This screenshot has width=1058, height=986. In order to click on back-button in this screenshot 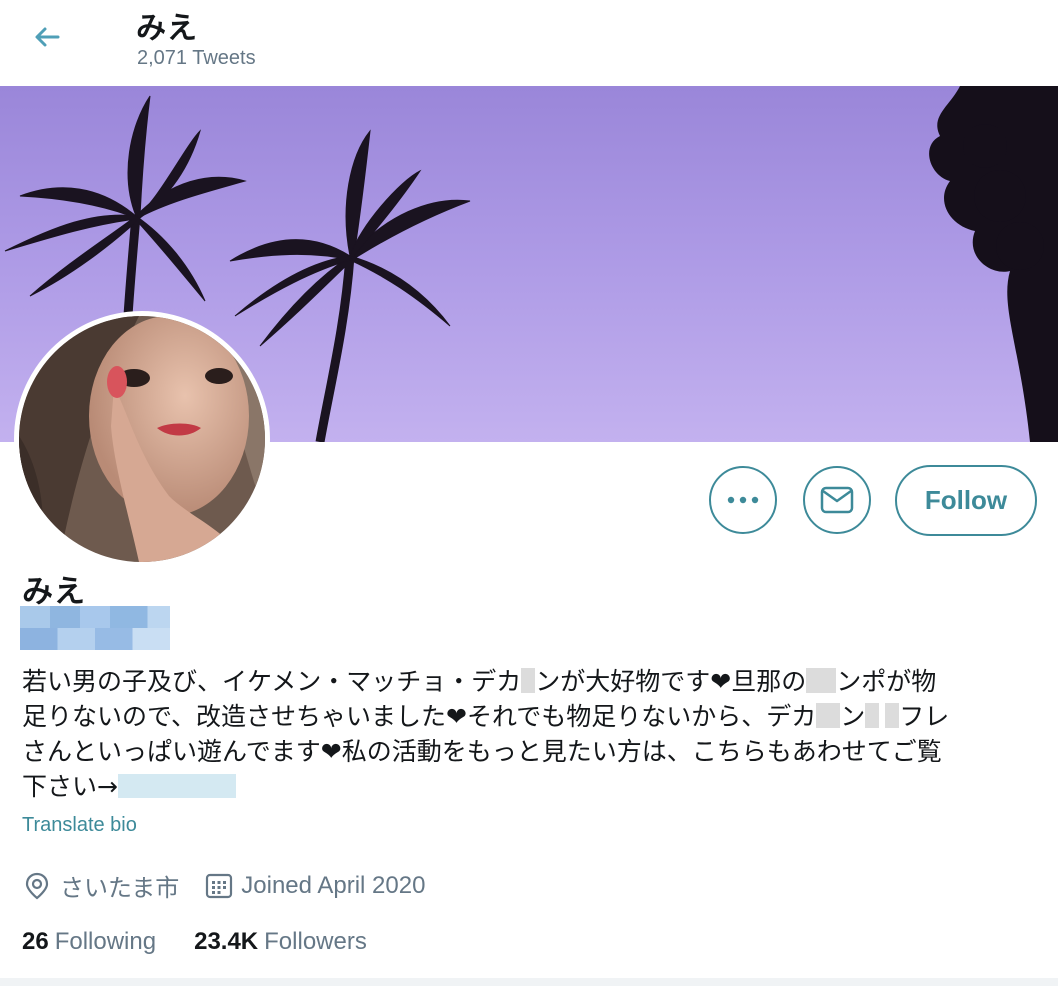, I will do `click(46, 40)`.